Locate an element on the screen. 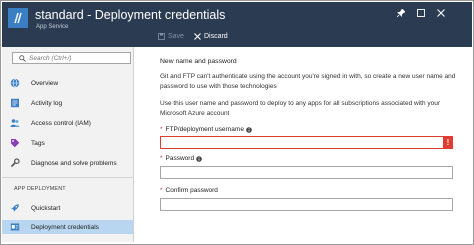  section-heading: New name and password is located at coordinates (198, 61).